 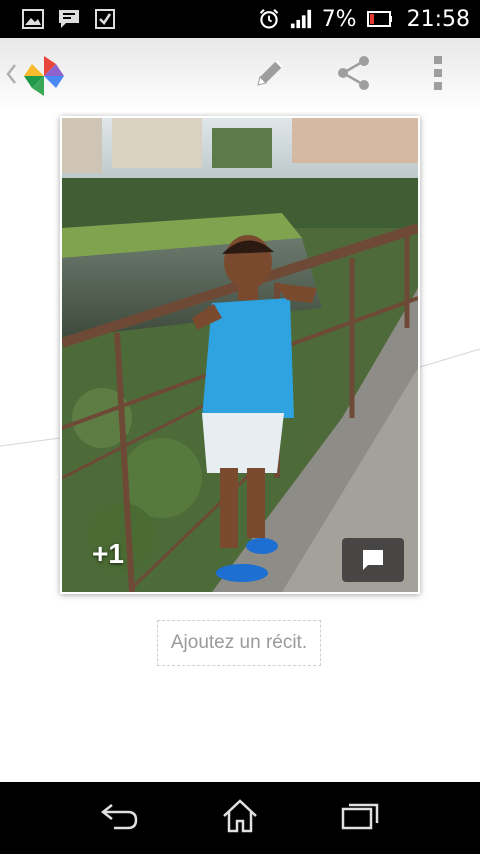 I want to click on battery-low-icon, so click(x=379, y=19).